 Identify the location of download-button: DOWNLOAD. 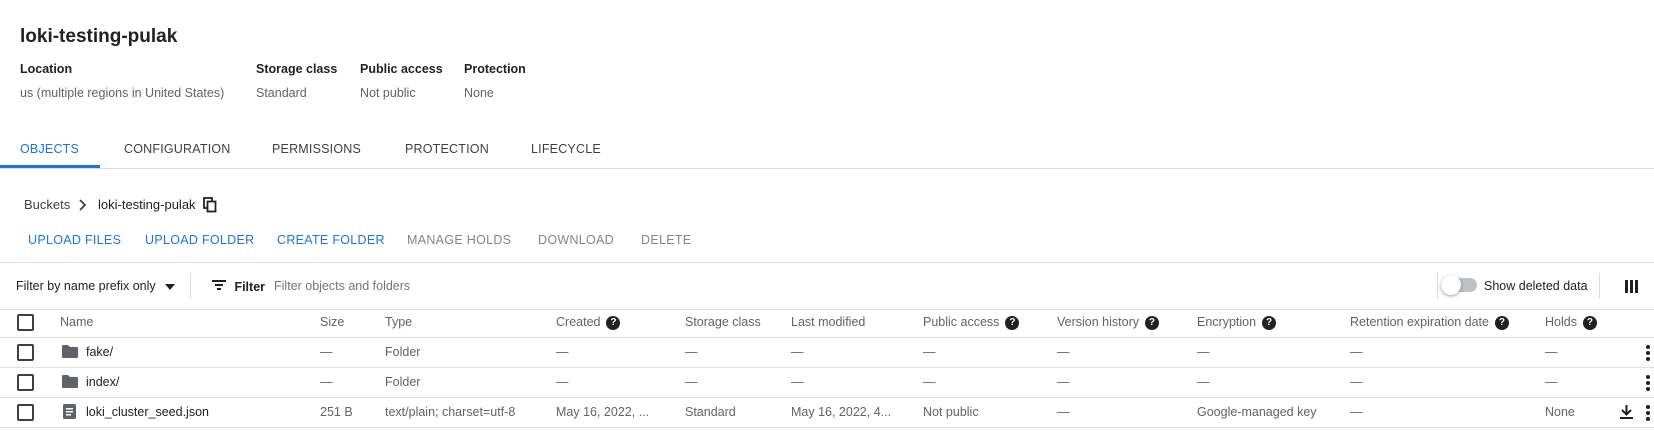
(576, 240).